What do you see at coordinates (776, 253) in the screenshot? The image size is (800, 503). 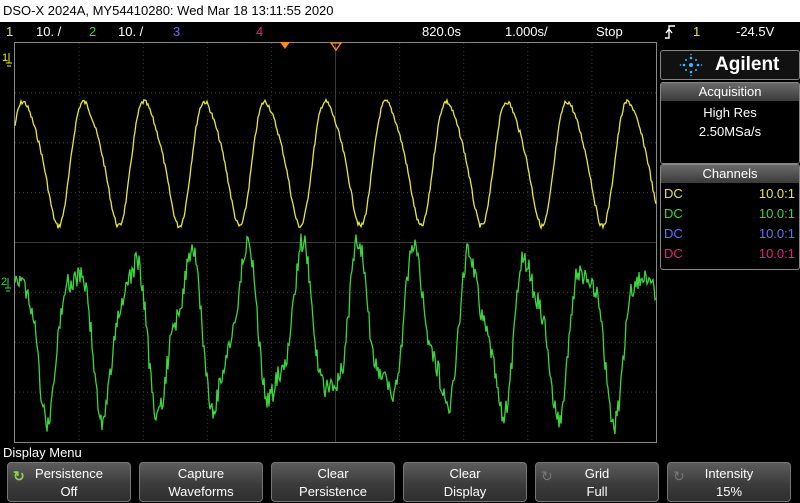 I see `ch4-probe-ratio: 10.0:1` at bounding box center [776, 253].